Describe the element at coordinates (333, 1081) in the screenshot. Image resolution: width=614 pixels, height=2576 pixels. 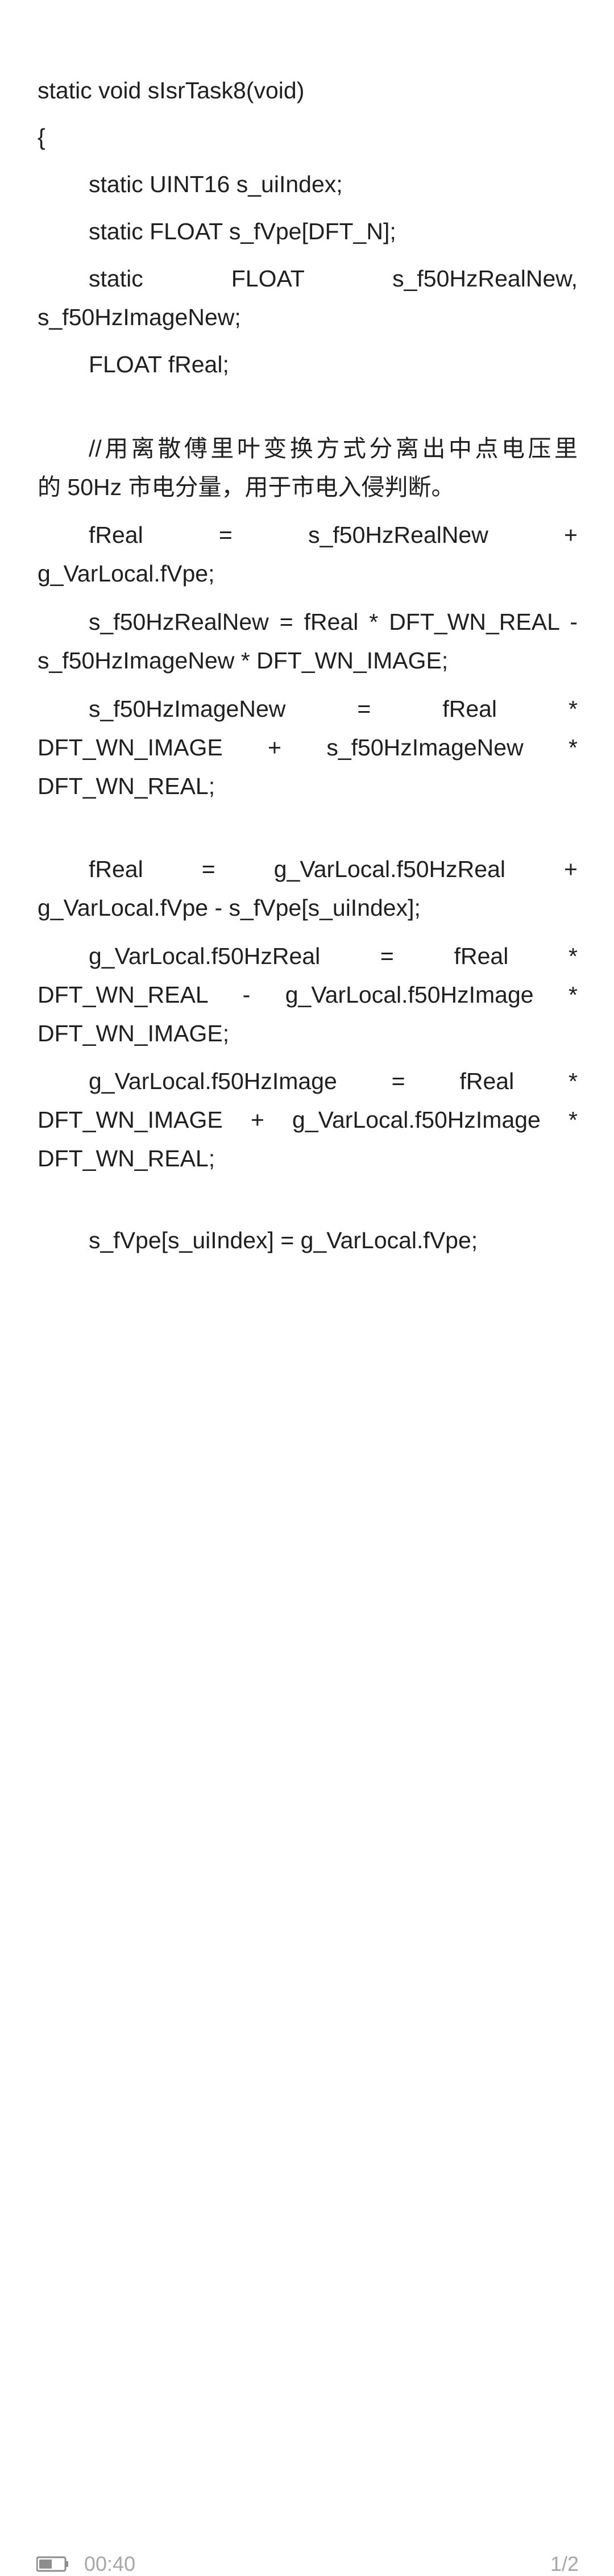
I see `code-text: g_VarLocal.f50HzImage = fReal *` at that location.